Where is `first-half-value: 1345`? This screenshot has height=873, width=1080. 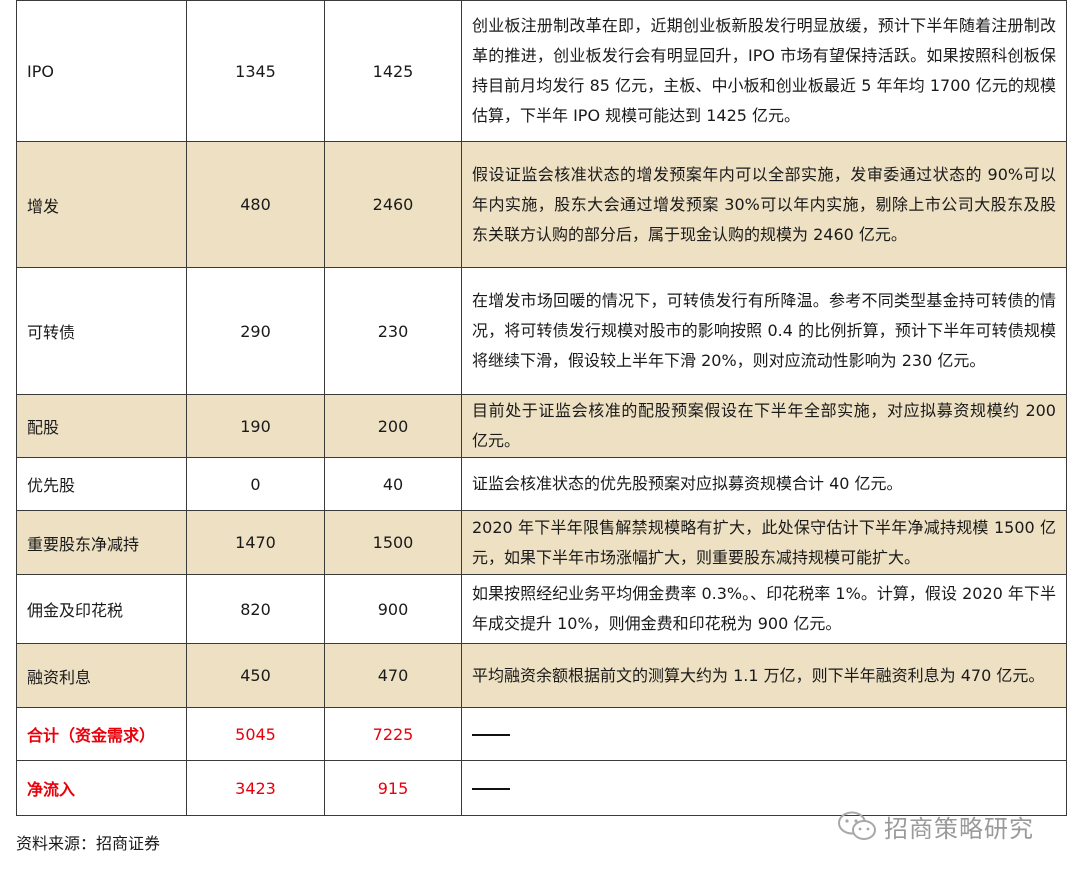 first-half-value: 1345 is located at coordinates (255, 71).